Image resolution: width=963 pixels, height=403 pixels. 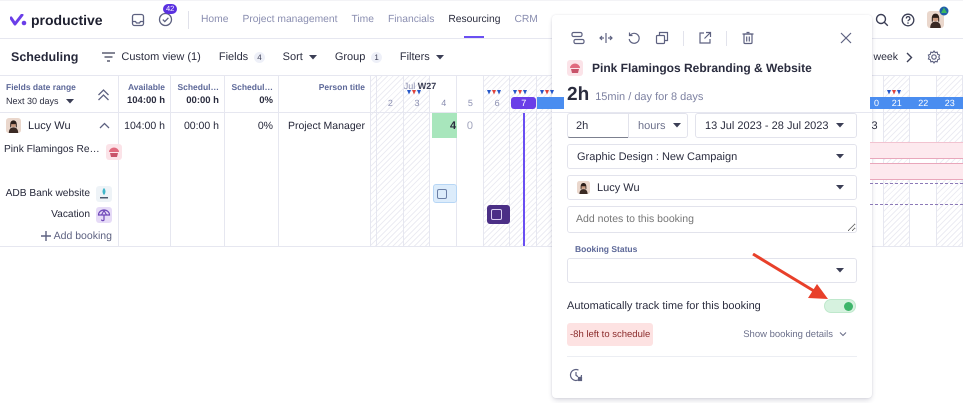 What do you see at coordinates (606, 38) in the screenshot?
I see `resize-horizontal-icon` at bounding box center [606, 38].